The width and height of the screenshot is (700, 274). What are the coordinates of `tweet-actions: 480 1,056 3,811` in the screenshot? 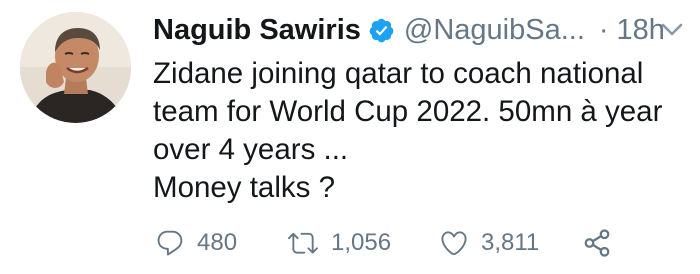 It's located at (383, 243).